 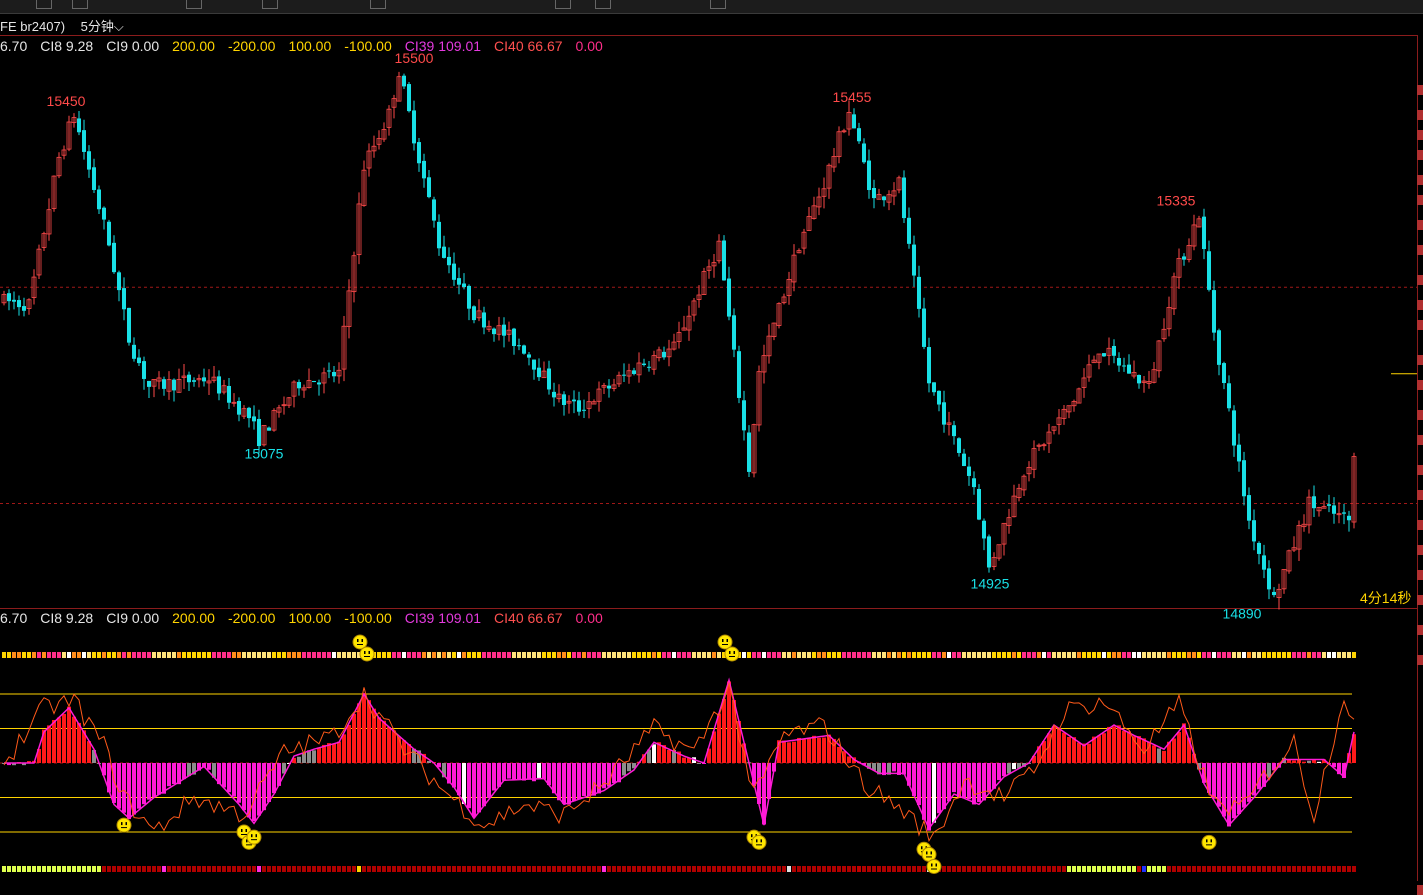 I want to click on right-price-axis, so click(x=1420, y=465).